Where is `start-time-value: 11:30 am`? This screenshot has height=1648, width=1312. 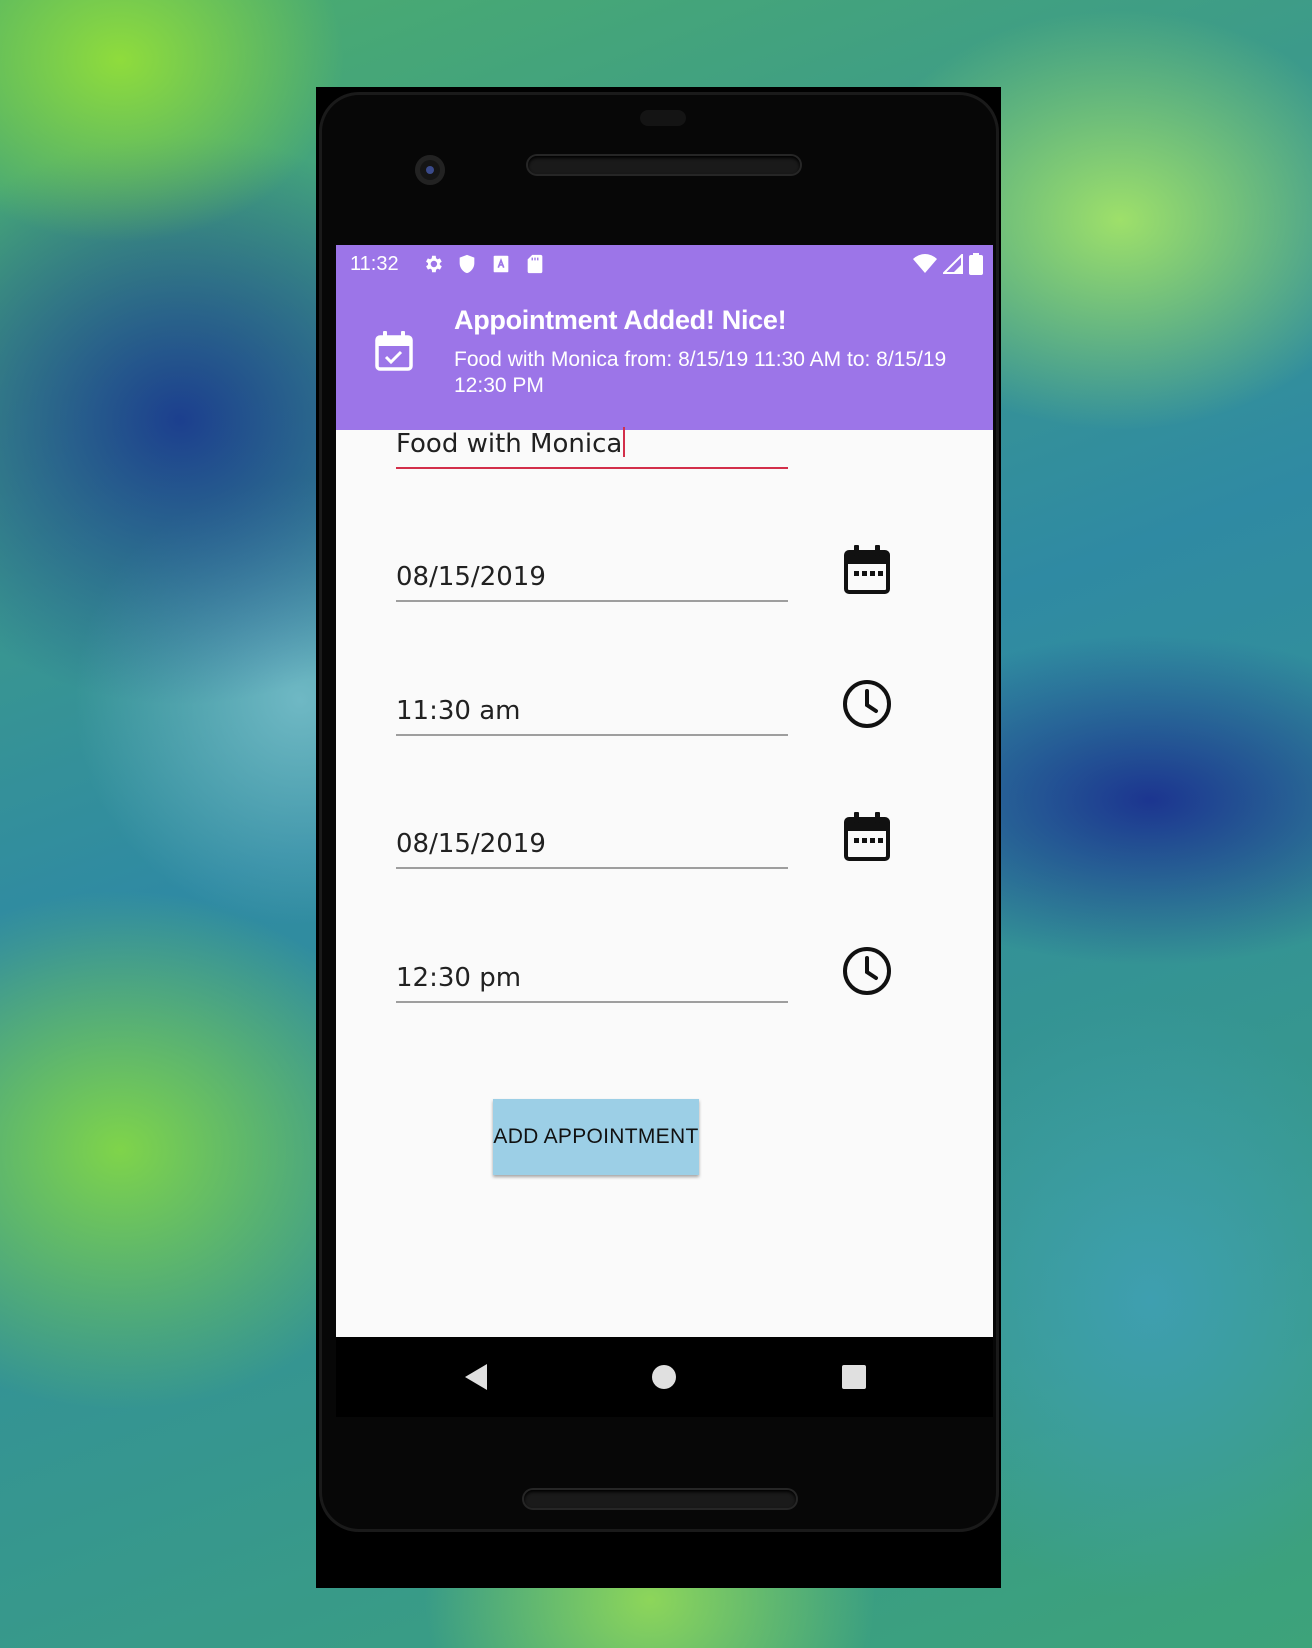
start-time-value: 11:30 am is located at coordinates (458, 711).